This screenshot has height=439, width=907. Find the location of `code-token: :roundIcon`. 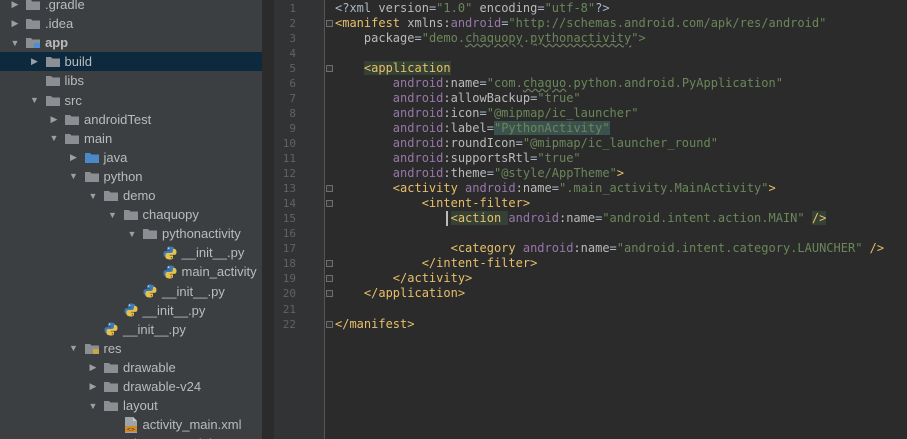

code-token: :roundIcon is located at coordinates (479, 142).